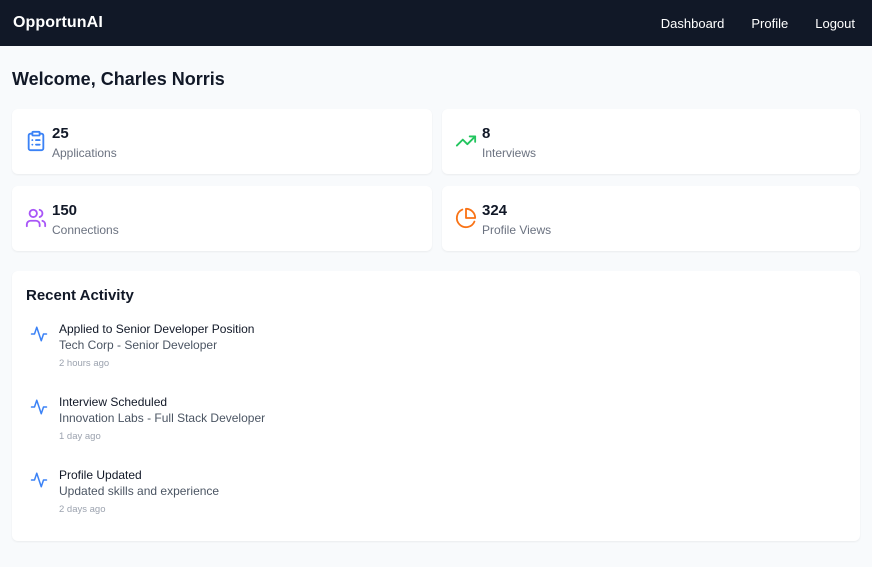 The width and height of the screenshot is (872, 567). What do you see at coordinates (466, 218) in the screenshot?
I see `pie-chart-icon` at bounding box center [466, 218].